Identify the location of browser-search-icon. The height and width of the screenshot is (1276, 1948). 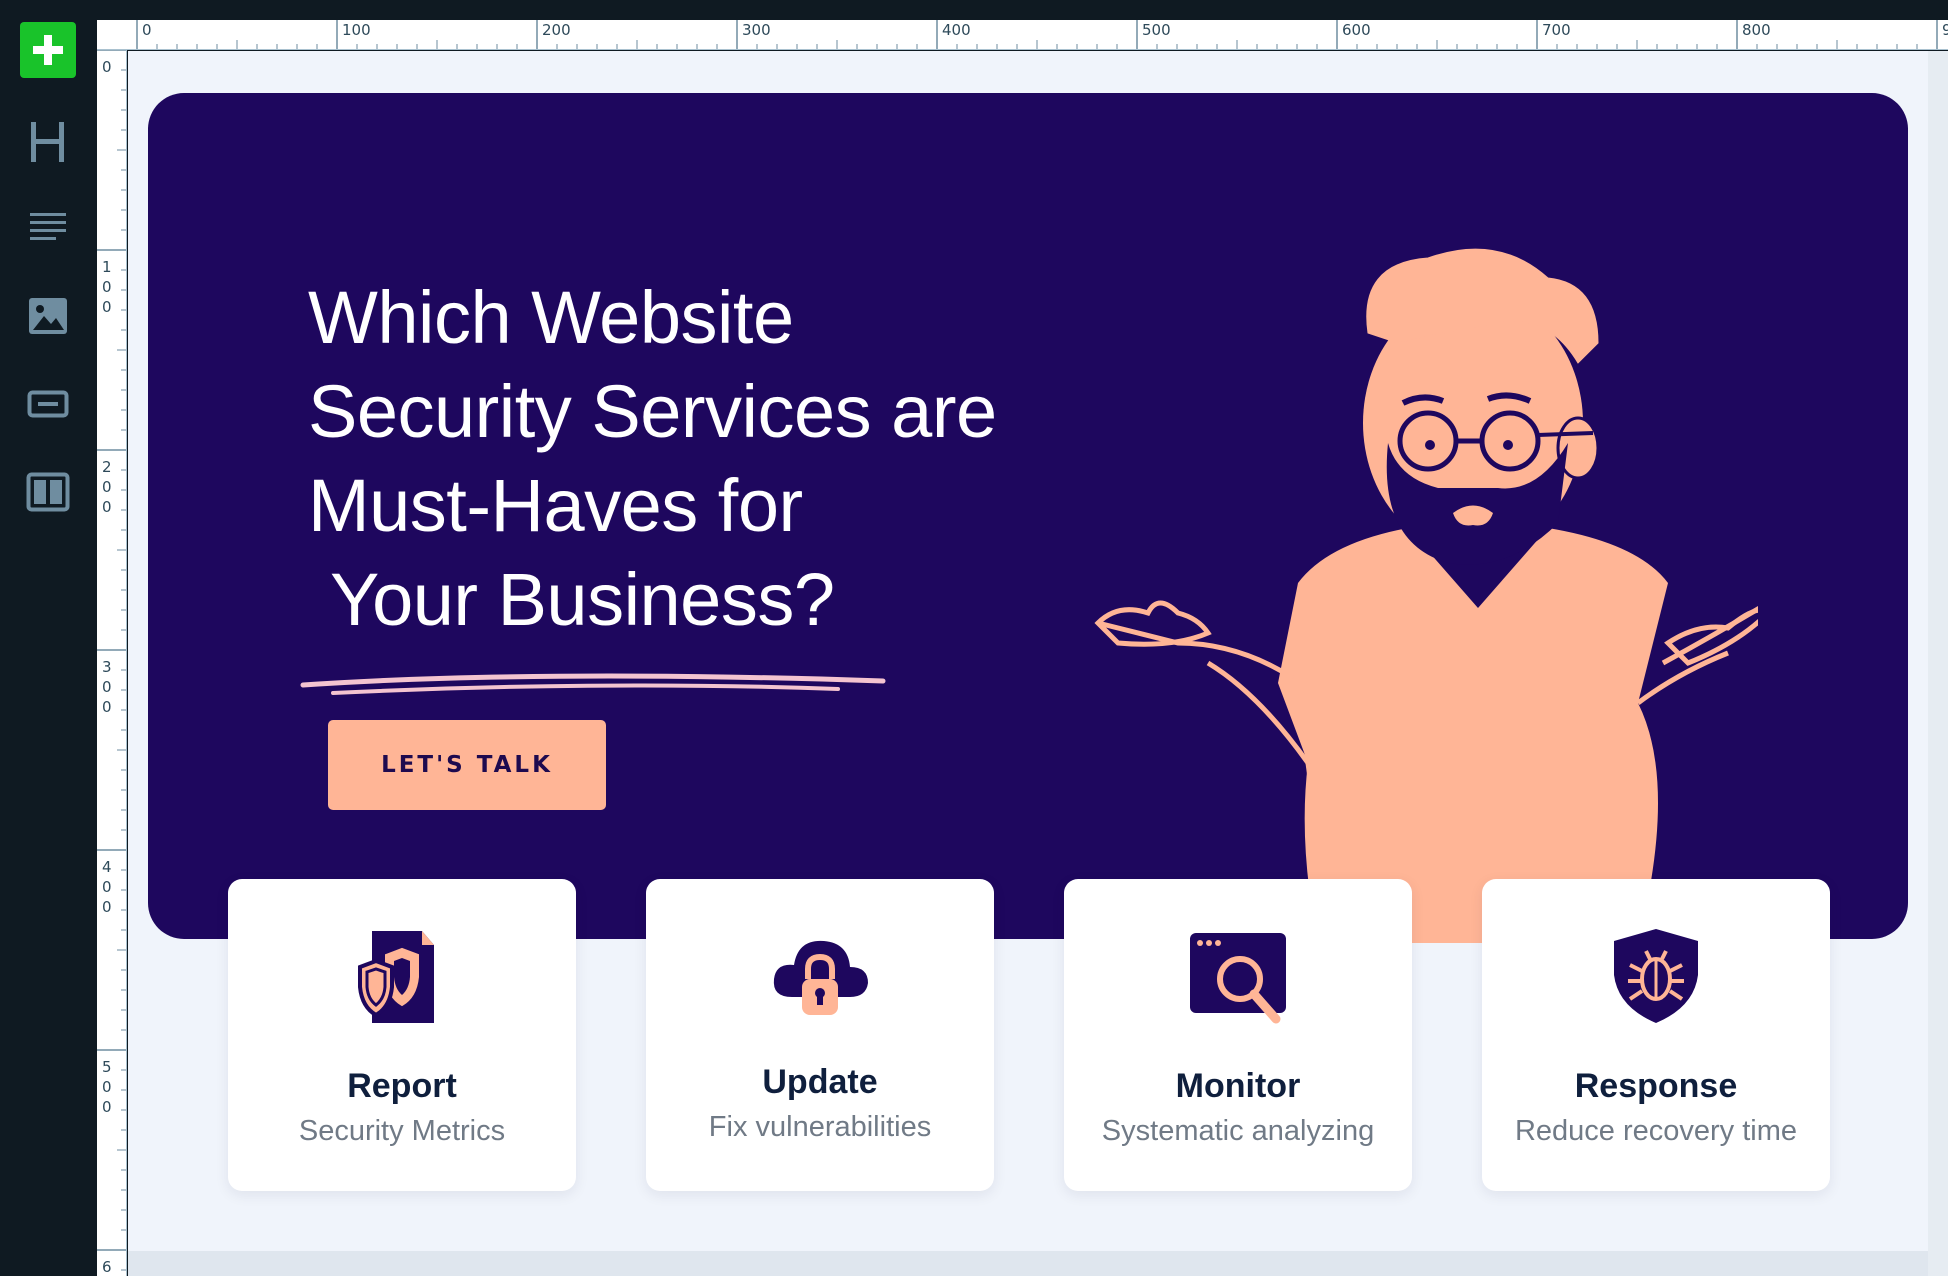
(1238, 978).